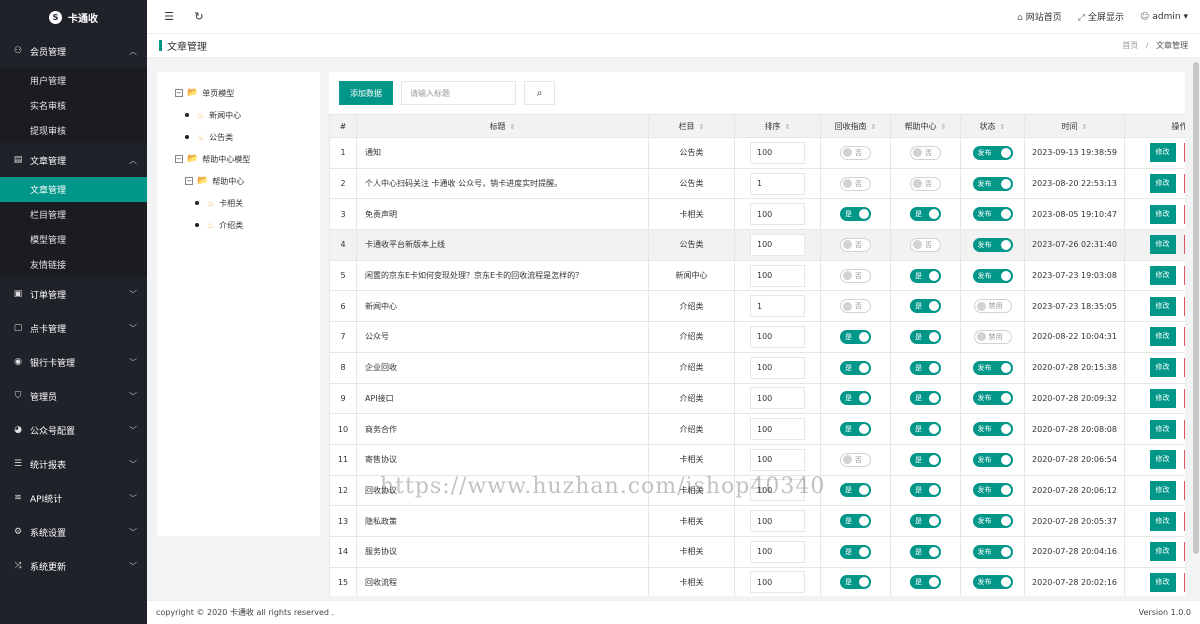 This screenshot has height=624, width=1200. Describe the element at coordinates (1164, 17) in the screenshot. I see `user-menu: ☺ admin ▾` at that location.